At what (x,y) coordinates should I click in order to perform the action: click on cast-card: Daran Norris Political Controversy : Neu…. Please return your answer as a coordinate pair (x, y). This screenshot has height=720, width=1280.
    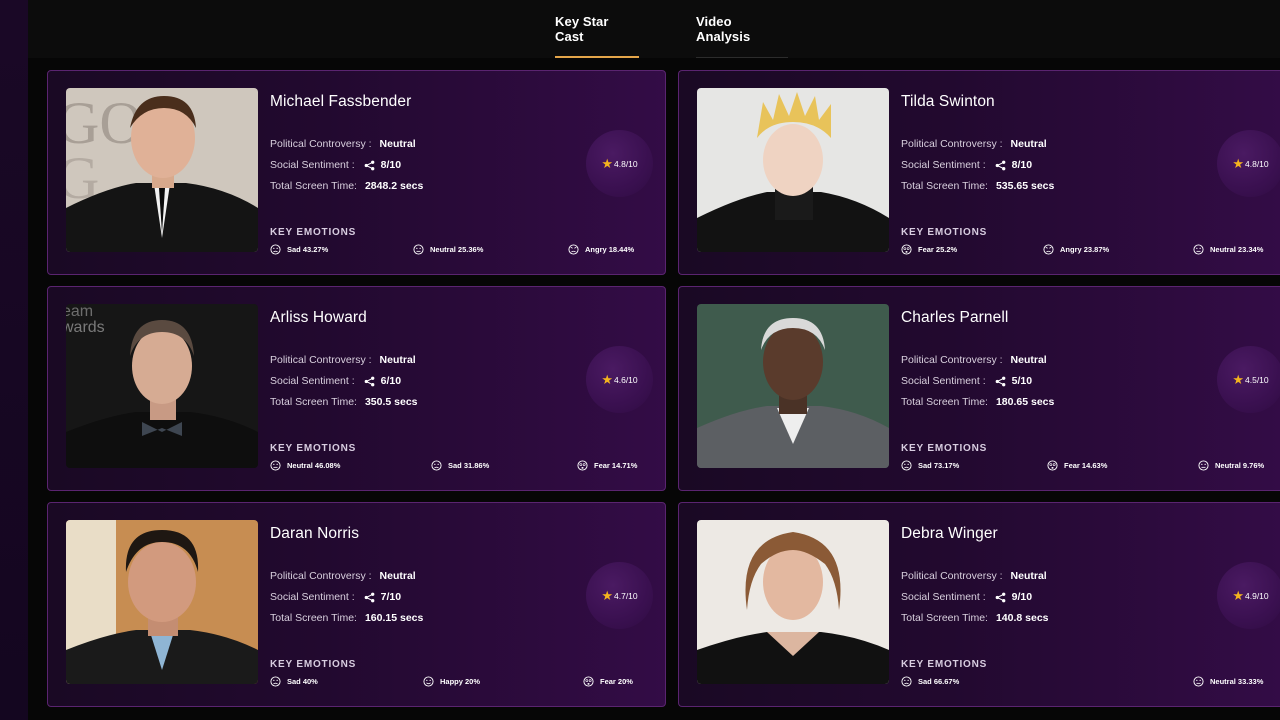
    Looking at the image, I should click on (356, 604).